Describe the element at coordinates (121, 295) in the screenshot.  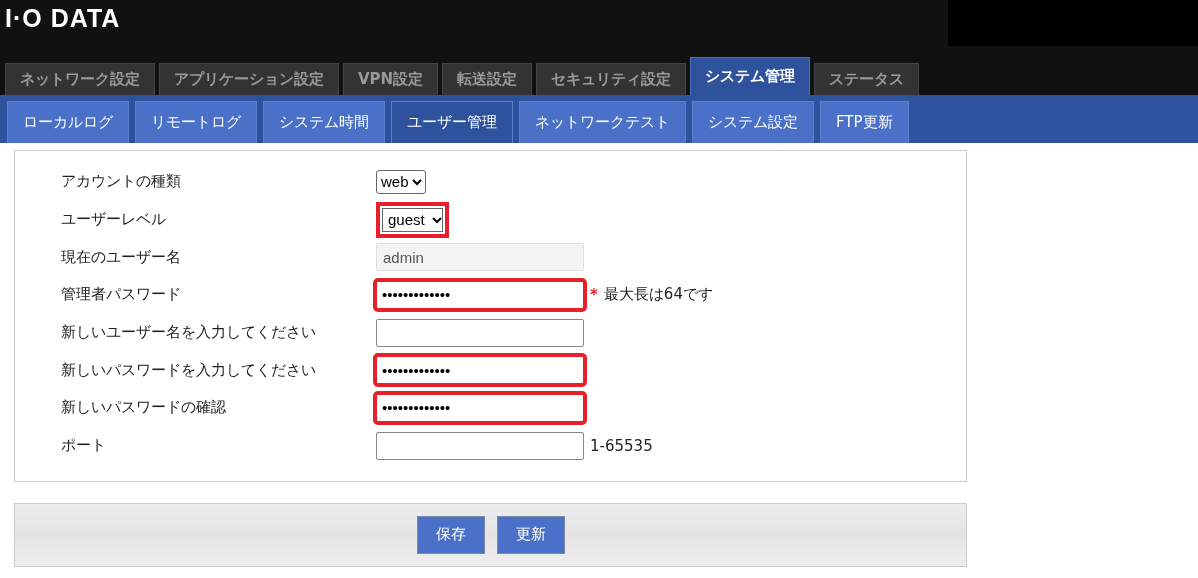
I see `field-label: 管理者パスワード` at that location.